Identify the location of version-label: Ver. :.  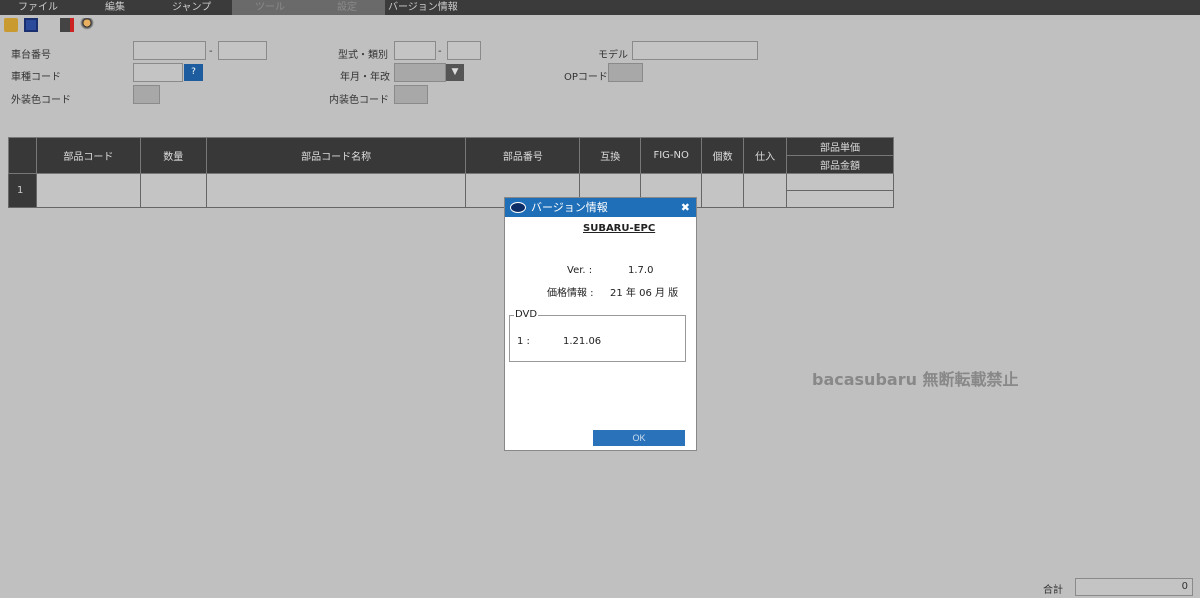
(580, 270).